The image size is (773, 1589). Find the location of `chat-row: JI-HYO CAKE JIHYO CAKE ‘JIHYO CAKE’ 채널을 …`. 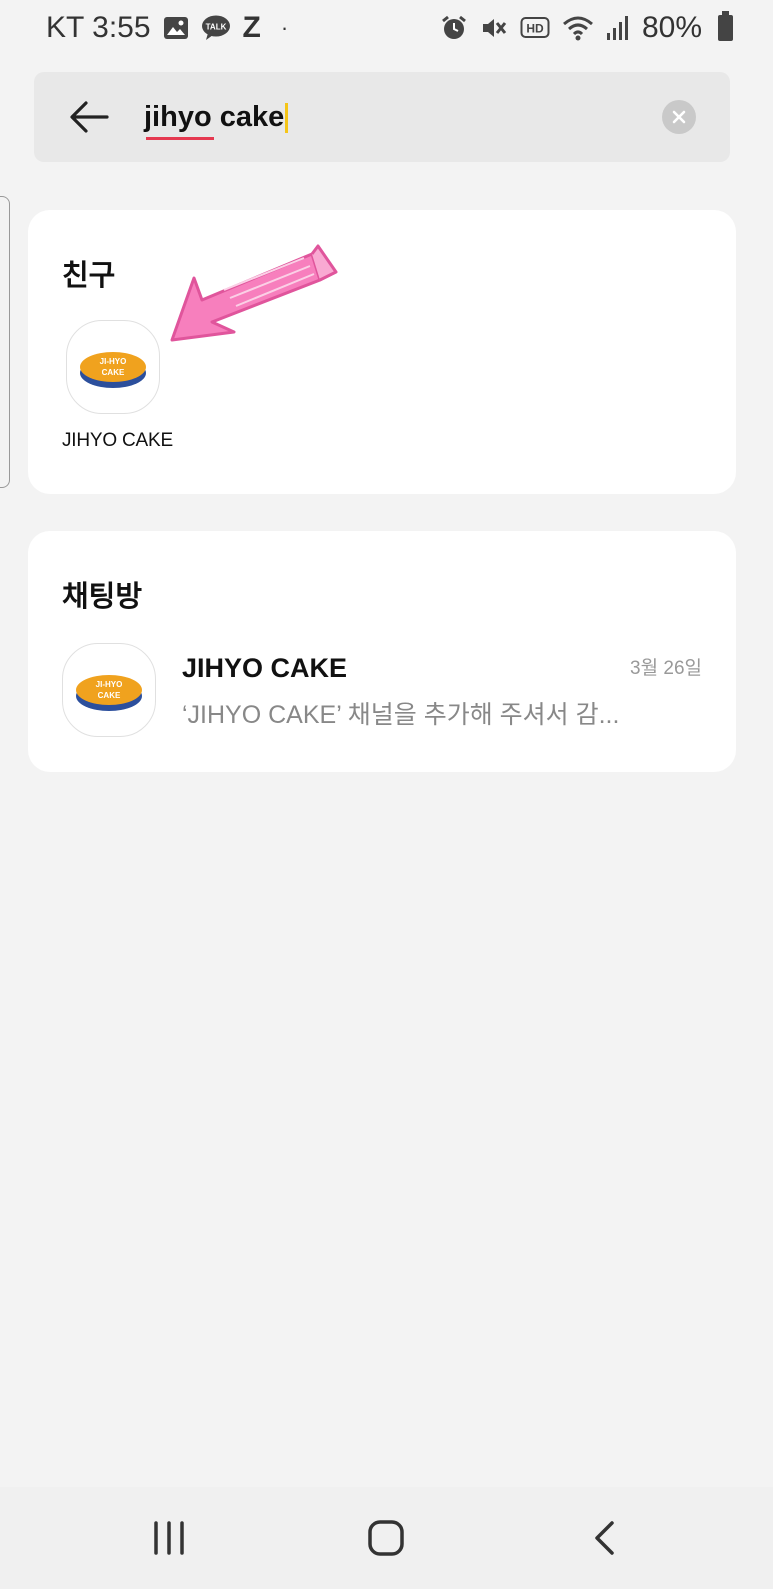

chat-row: JI-HYO CAKE JIHYO CAKE ‘JIHYO CAKE’ 채널을 … is located at coordinates (382, 691).